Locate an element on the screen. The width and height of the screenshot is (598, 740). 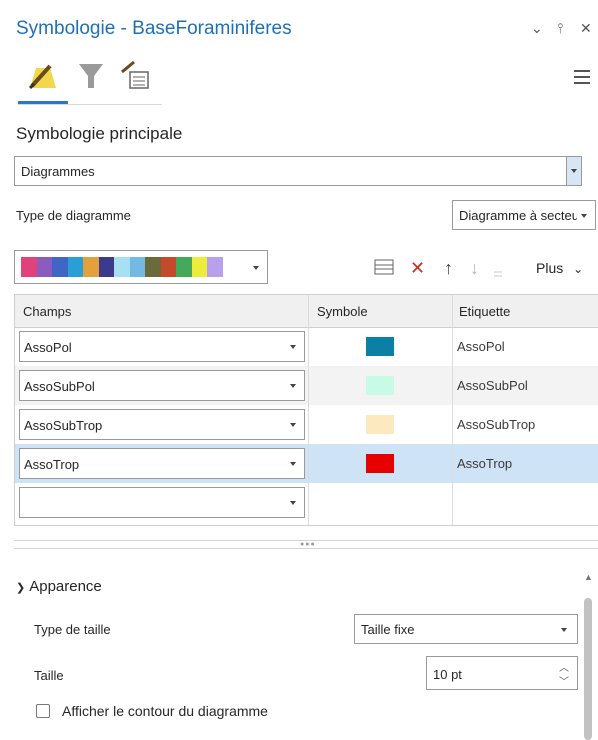
appearance-section-toggle: ❯ Apparence is located at coordinates (59, 586).